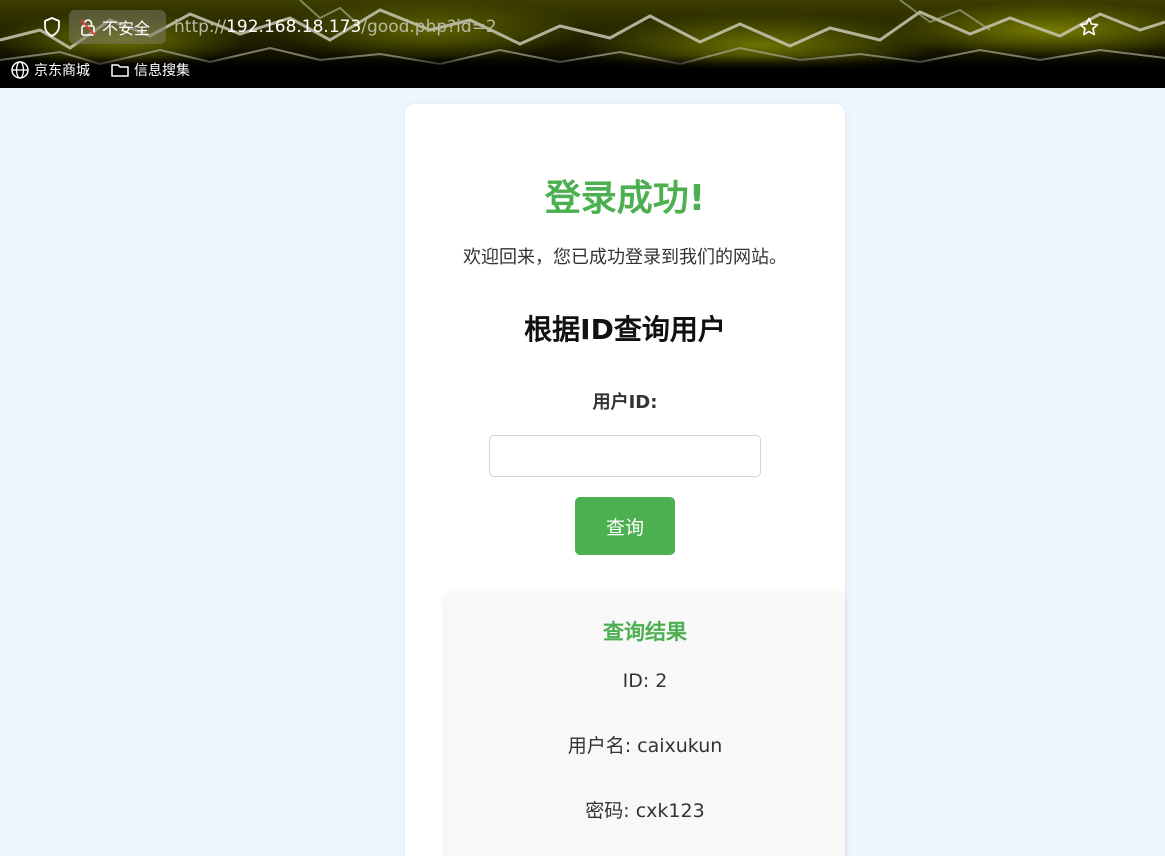 The width and height of the screenshot is (1165, 856). Describe the element at coordinates (120, 70) in the screenshot. I see `folder-icon` at that location.